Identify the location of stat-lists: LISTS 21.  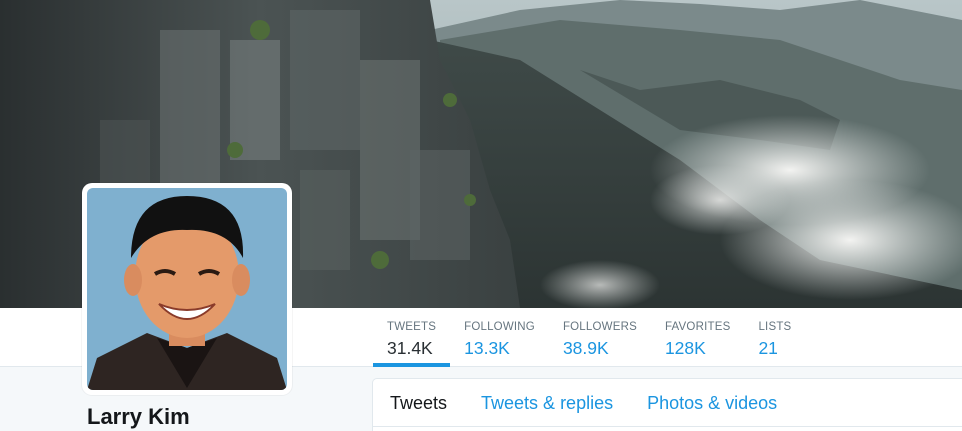
(774, 337).